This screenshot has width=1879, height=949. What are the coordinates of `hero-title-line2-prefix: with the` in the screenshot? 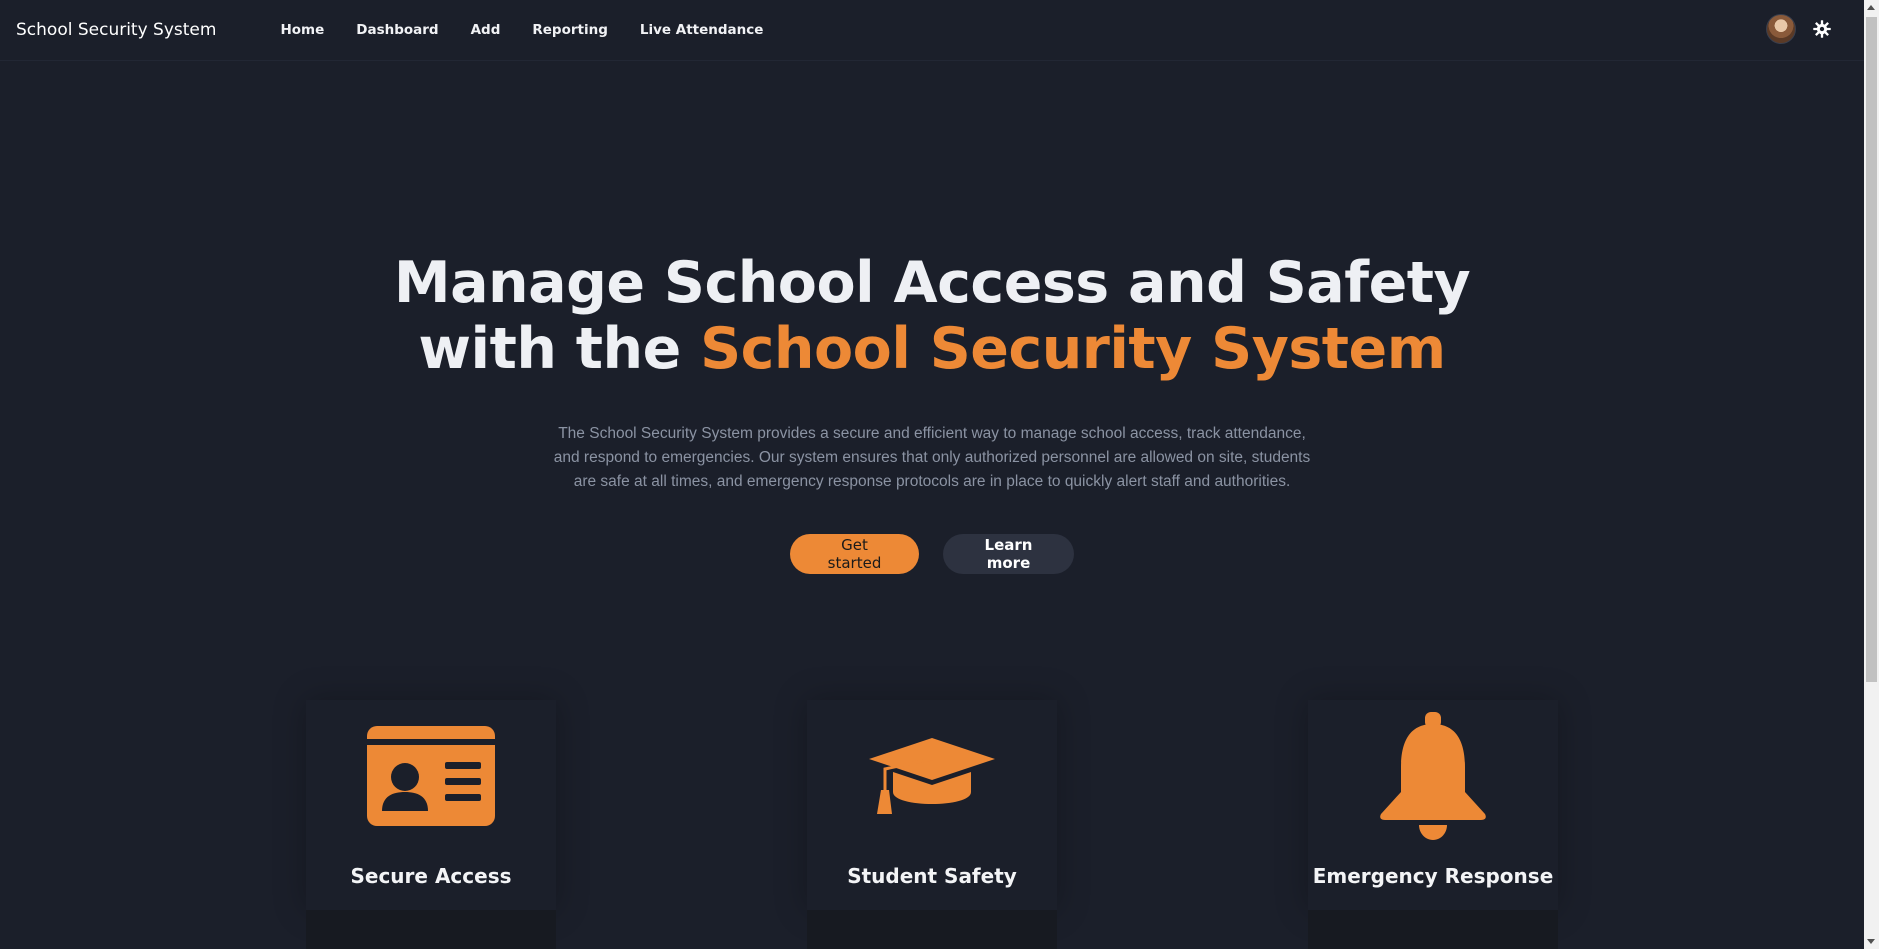 It's located at (559, 349).